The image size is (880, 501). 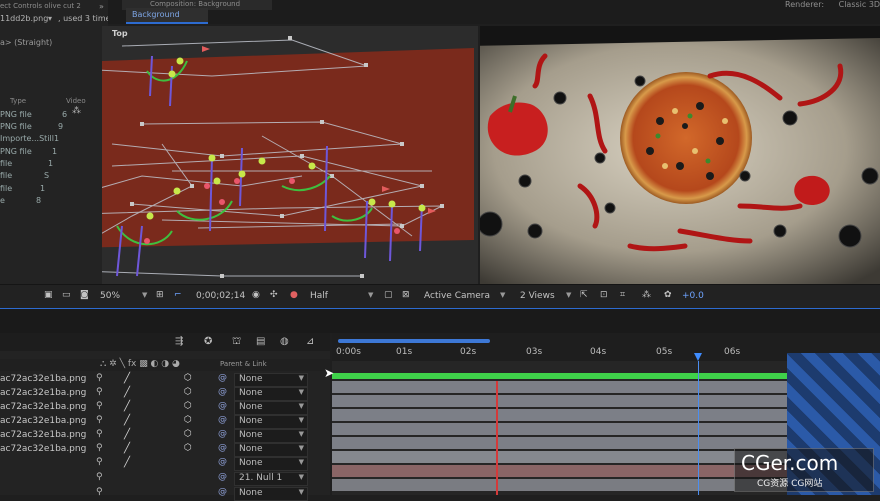 I want to click on graph-editor-icon: ⊿, so click(x=310, y=341).